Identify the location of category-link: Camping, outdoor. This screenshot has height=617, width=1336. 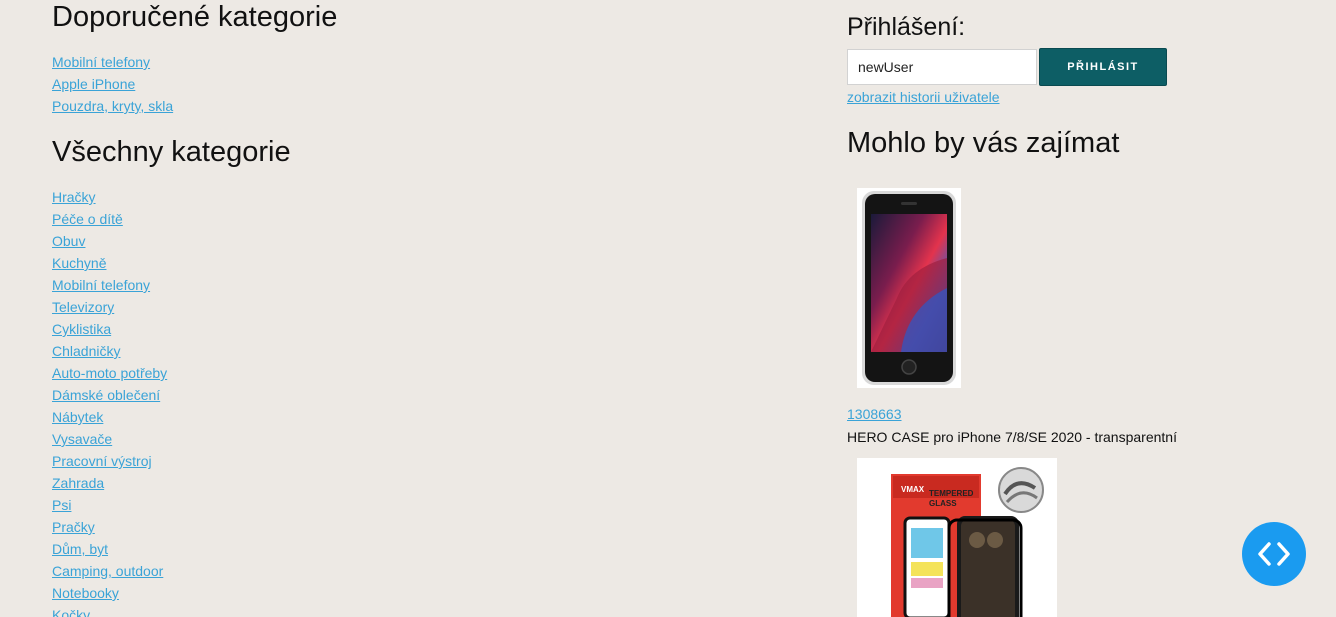
(107, 571).